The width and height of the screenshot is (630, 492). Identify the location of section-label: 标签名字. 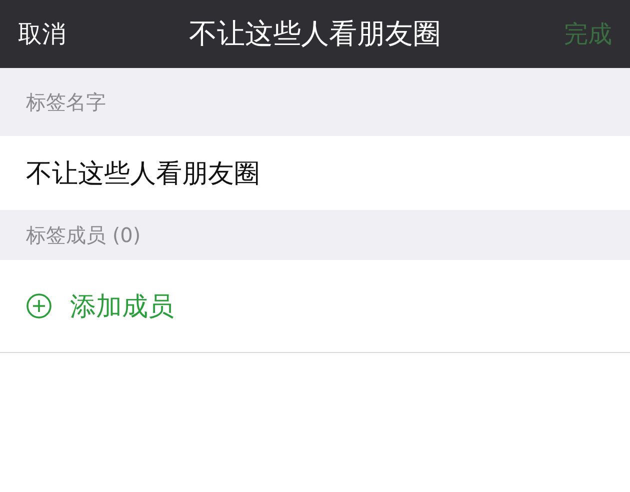
(66, 102).